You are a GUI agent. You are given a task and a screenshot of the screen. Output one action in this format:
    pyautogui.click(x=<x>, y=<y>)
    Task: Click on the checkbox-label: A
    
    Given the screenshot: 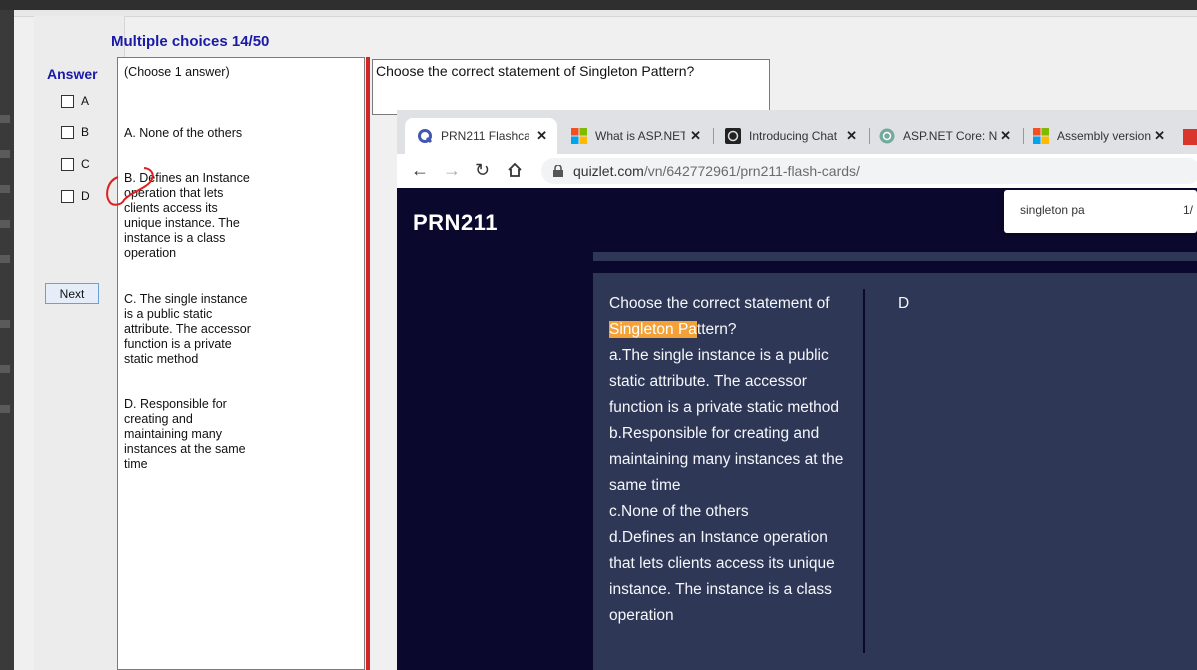 What is the action you would take?
    pyautogui.click(x=85, y=101)
    